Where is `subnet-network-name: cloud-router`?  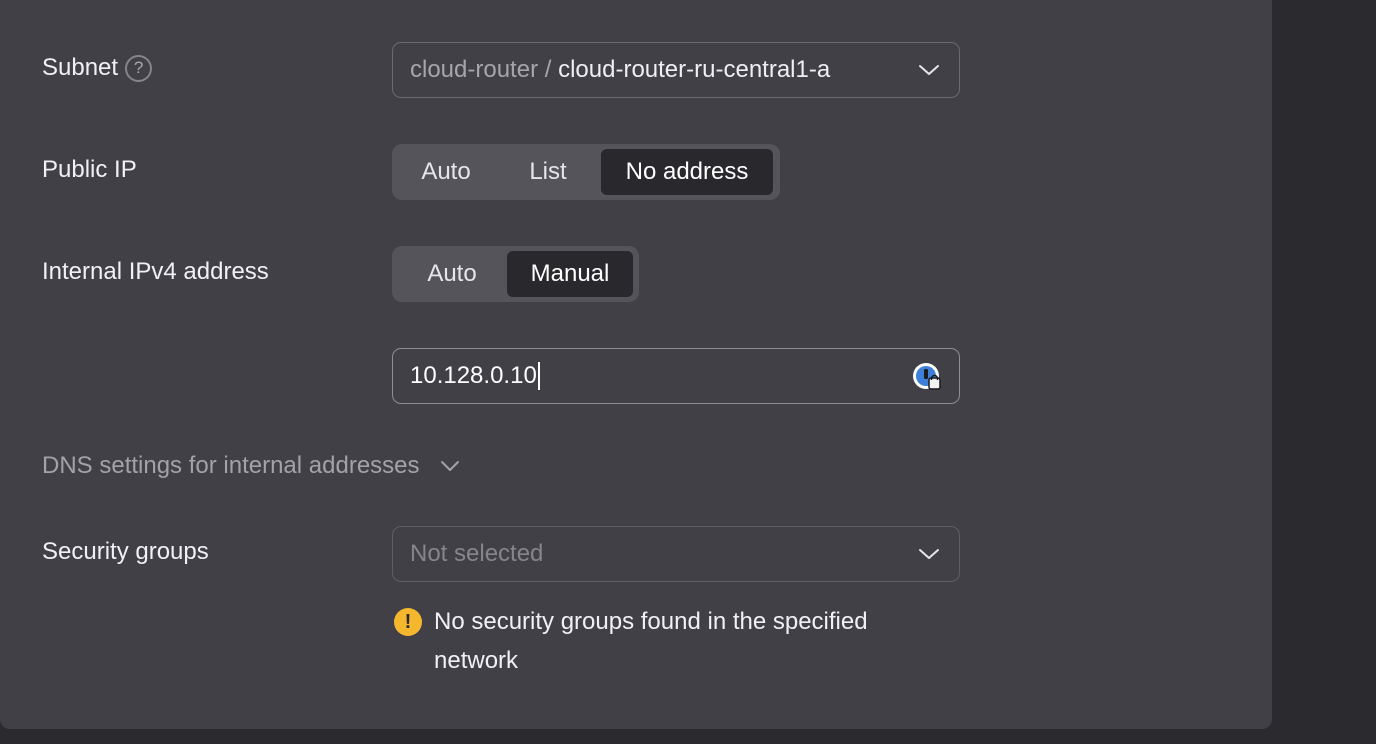
subnet-network-name: cloud-router is located at coordinates (474, 69).